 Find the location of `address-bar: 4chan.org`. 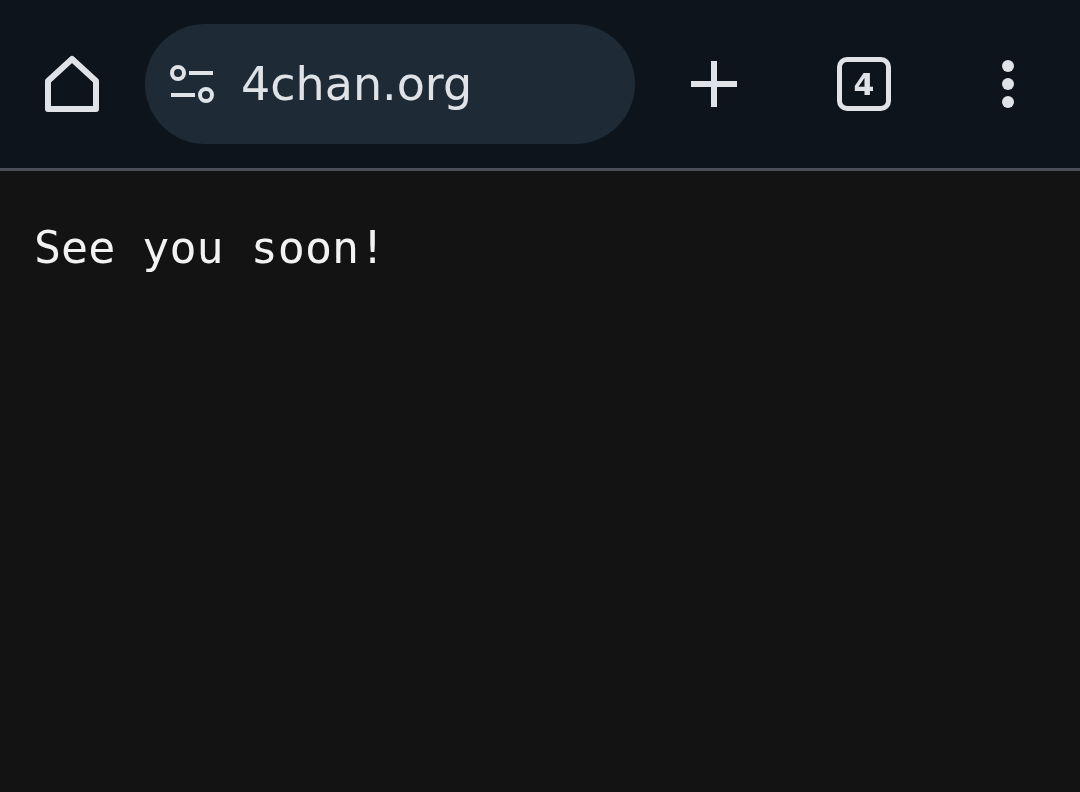

address-bar: 4chan.org is located at coordinates (390, 84).